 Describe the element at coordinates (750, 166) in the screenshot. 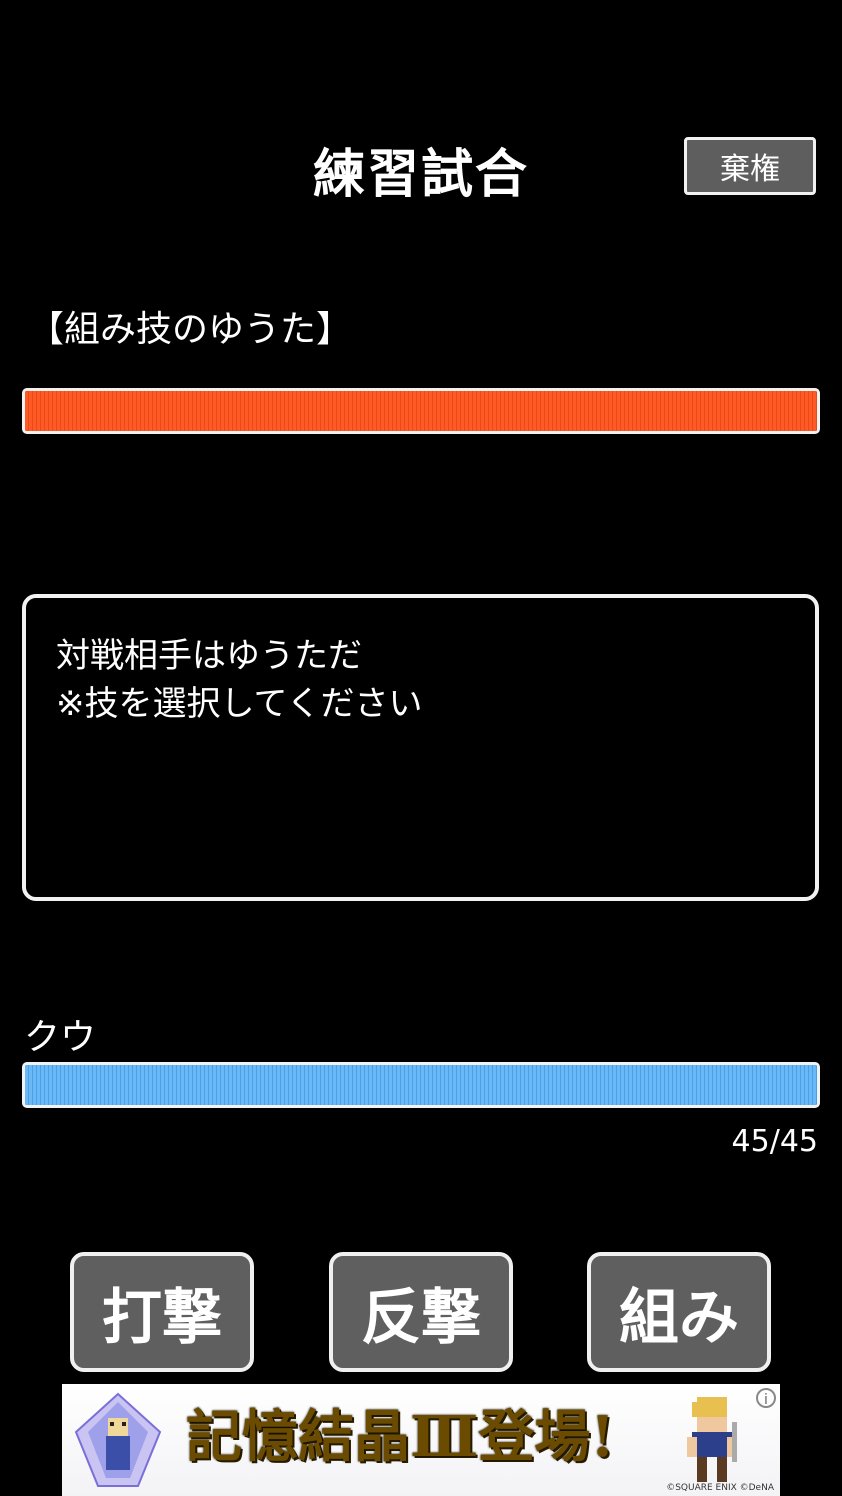

I see `forfeit-button: 棄権` at that location.